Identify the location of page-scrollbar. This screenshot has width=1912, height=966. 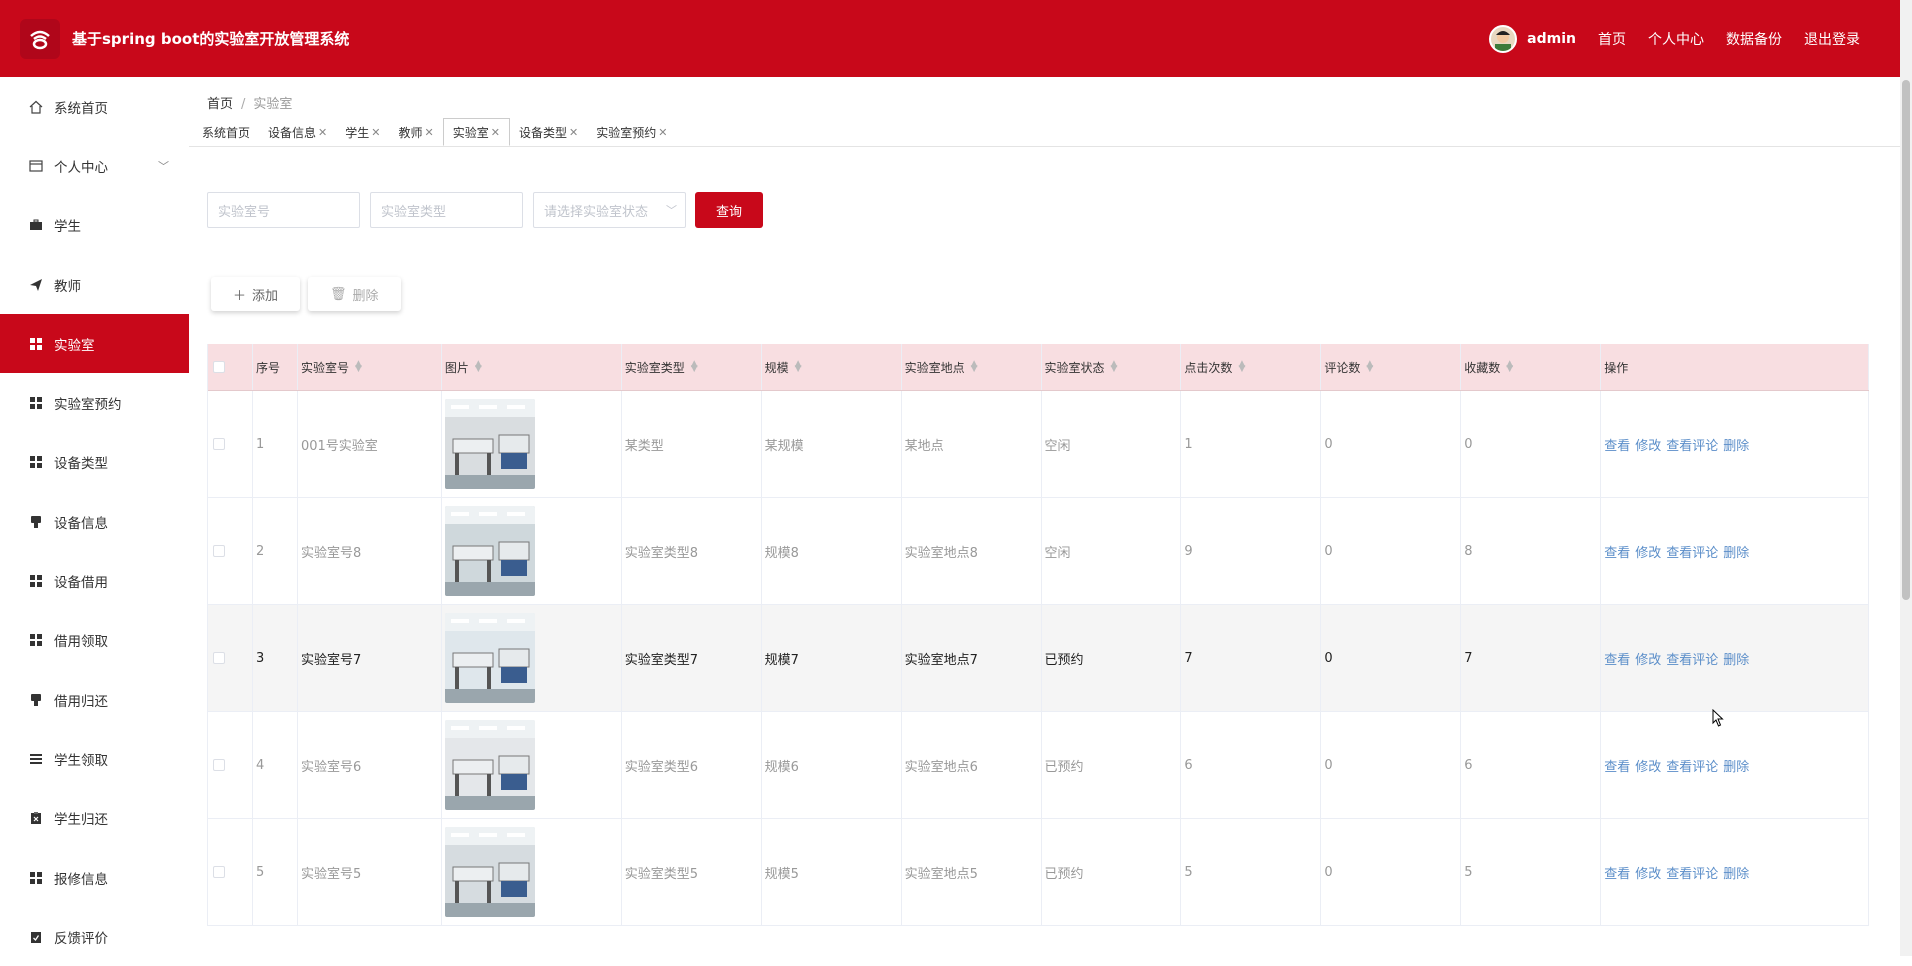
(1906, 478).